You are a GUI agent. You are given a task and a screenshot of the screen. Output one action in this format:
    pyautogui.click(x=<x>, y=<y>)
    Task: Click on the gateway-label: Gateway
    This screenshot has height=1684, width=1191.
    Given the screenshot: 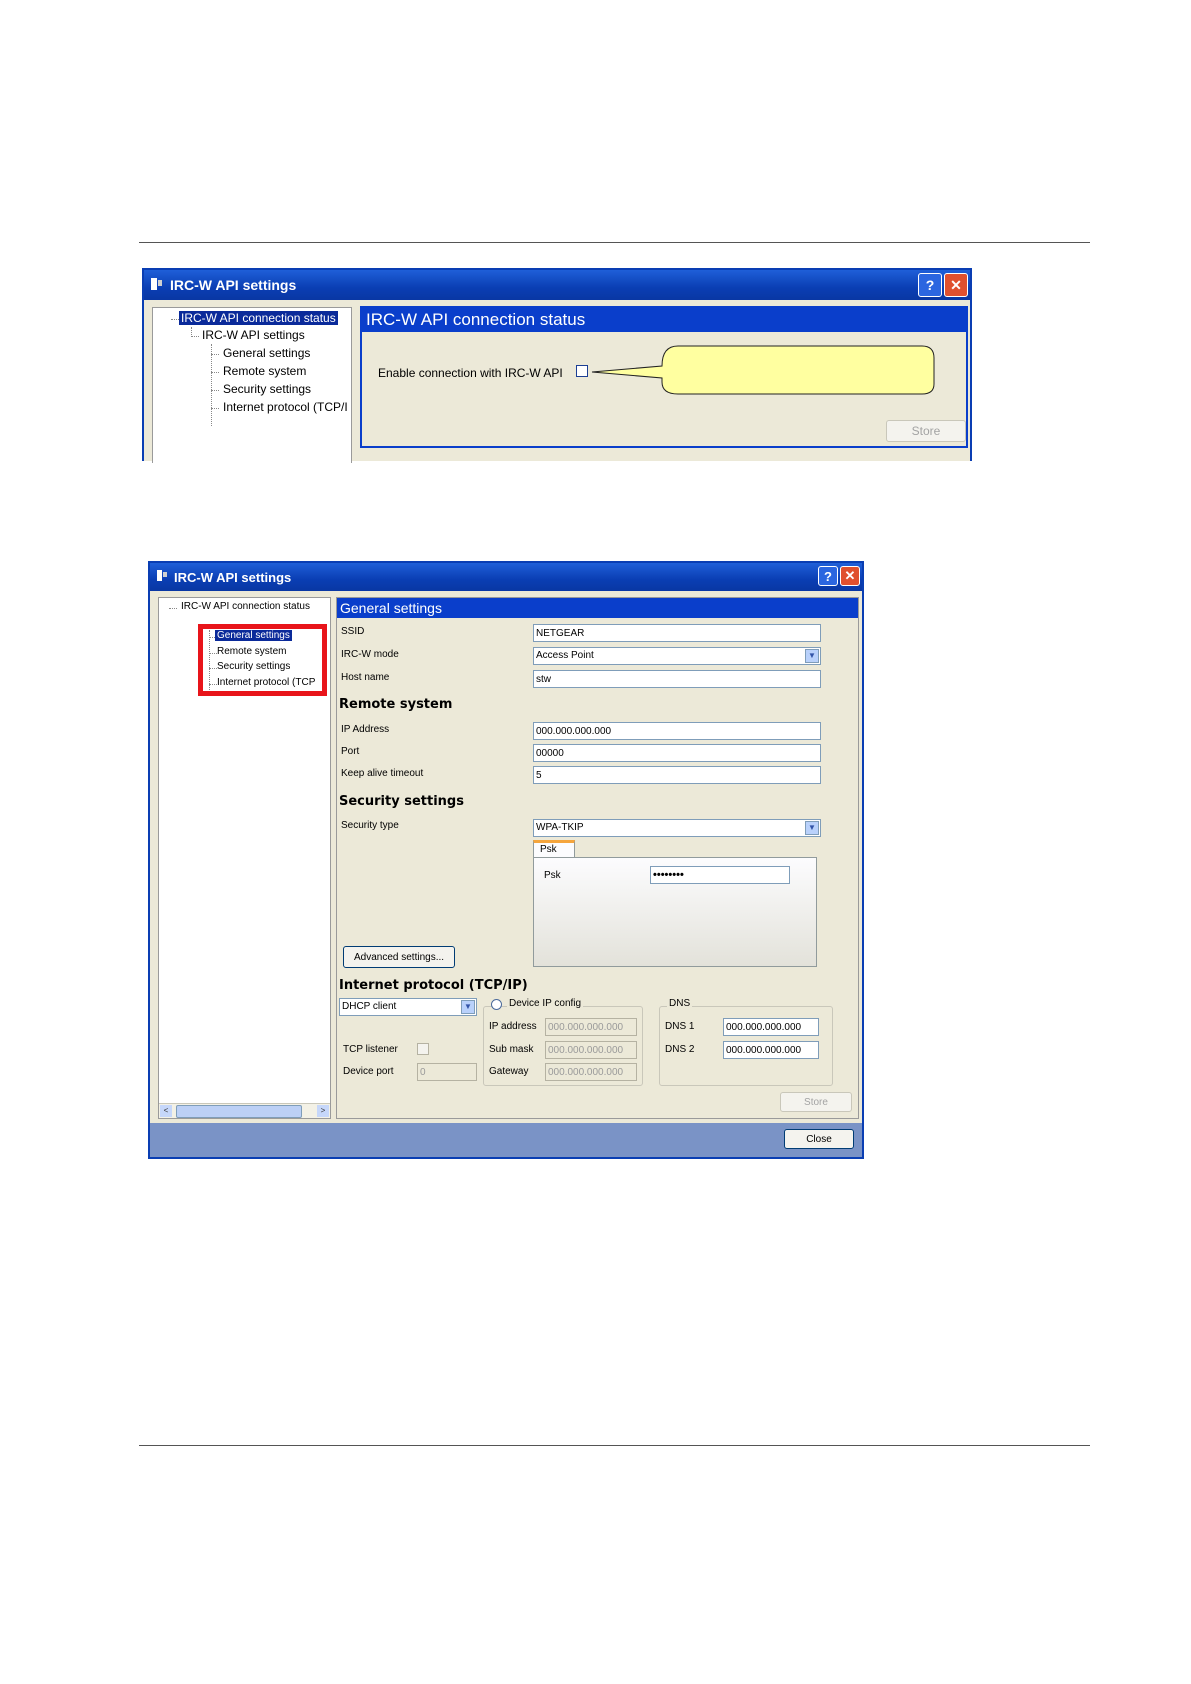 What is the action you would take?
    pyautogui.click(x=509, y=1071)
    